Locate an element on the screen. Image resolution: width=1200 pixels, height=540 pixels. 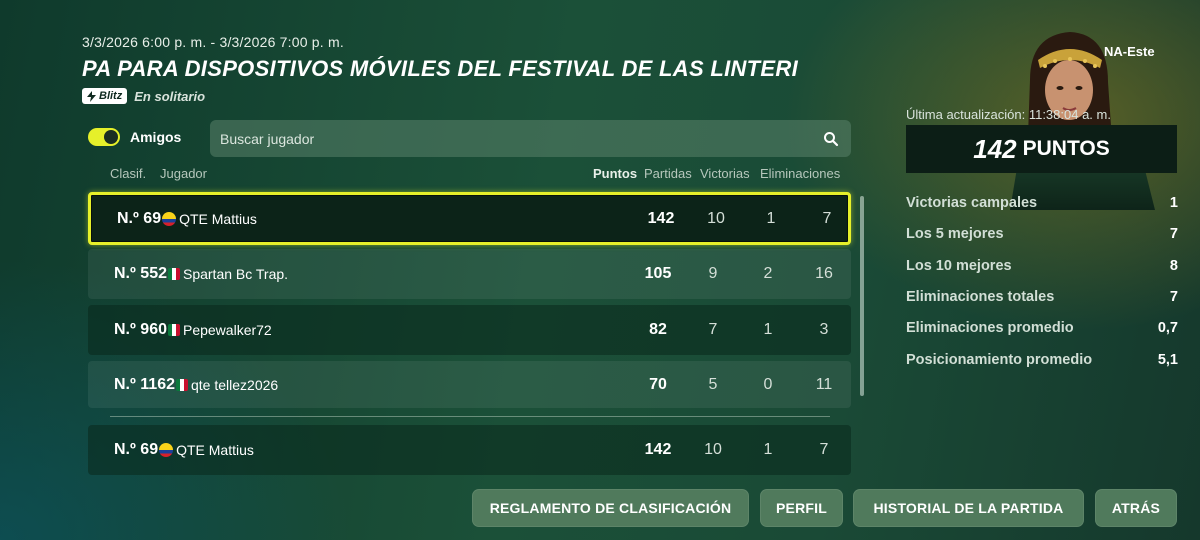
points-cell: 82 is located at coordinates (658, 329).